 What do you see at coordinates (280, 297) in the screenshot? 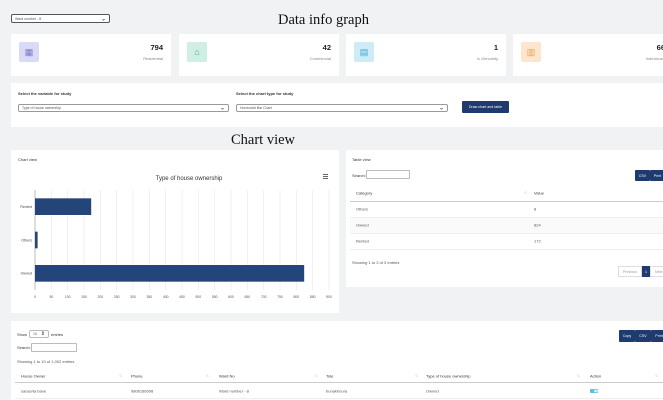
I see `x-tick-label: 750` at bounding box center [280, 297].